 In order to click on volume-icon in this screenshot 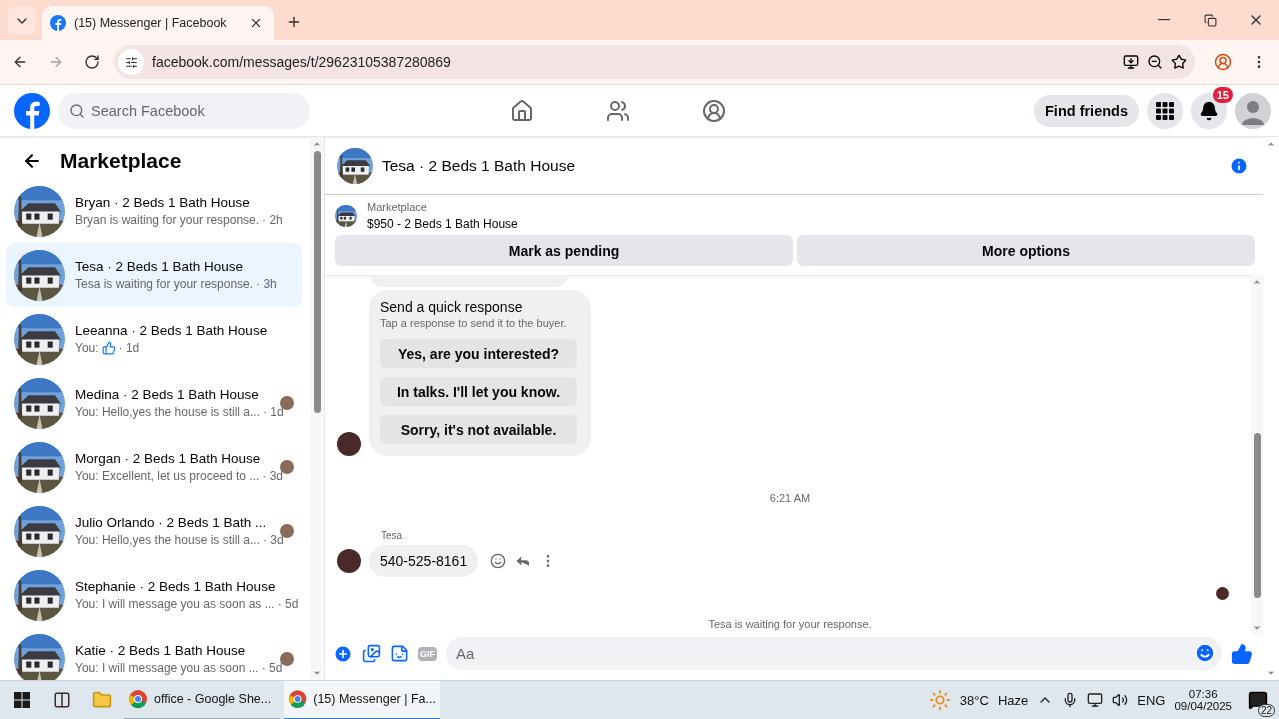, I will do `click(1120, 700)`.